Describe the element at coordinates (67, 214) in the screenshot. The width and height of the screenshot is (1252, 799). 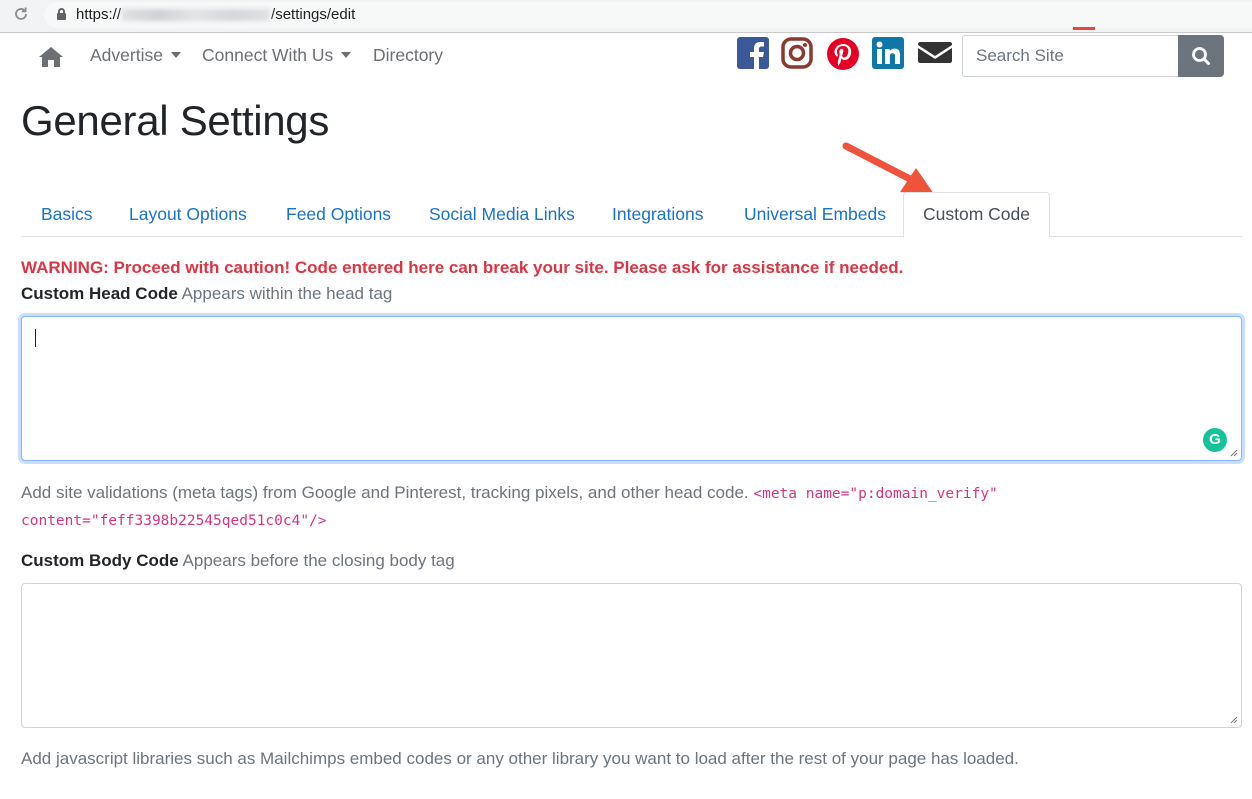
I see `tab-basics: Basics` at that location.